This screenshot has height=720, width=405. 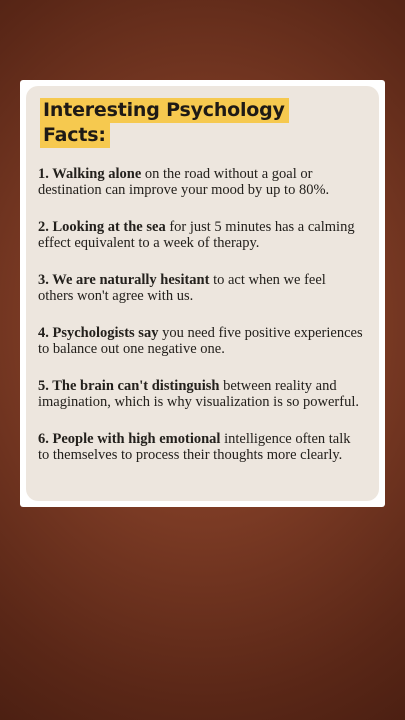 What do you see at coordinates (90, 174) in the screenshot?
I see `fact-lead: 1. Walking alone` at bounding box center [90, 174].